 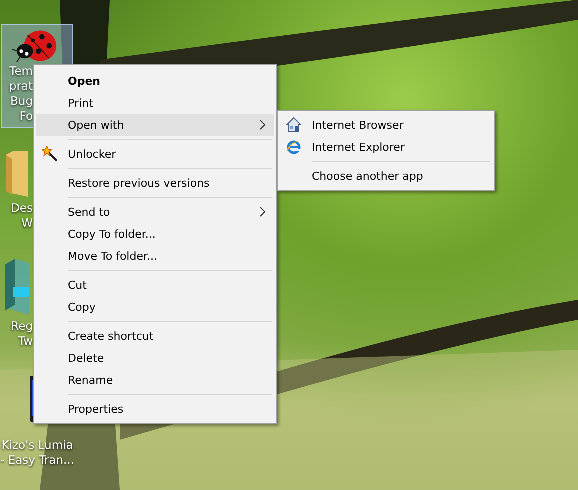 What do you see at coordinates (38, 445) in the screenshot?
I see `desktop-icon-label: Kizo's Lumia` at bounding box center [38, 445].